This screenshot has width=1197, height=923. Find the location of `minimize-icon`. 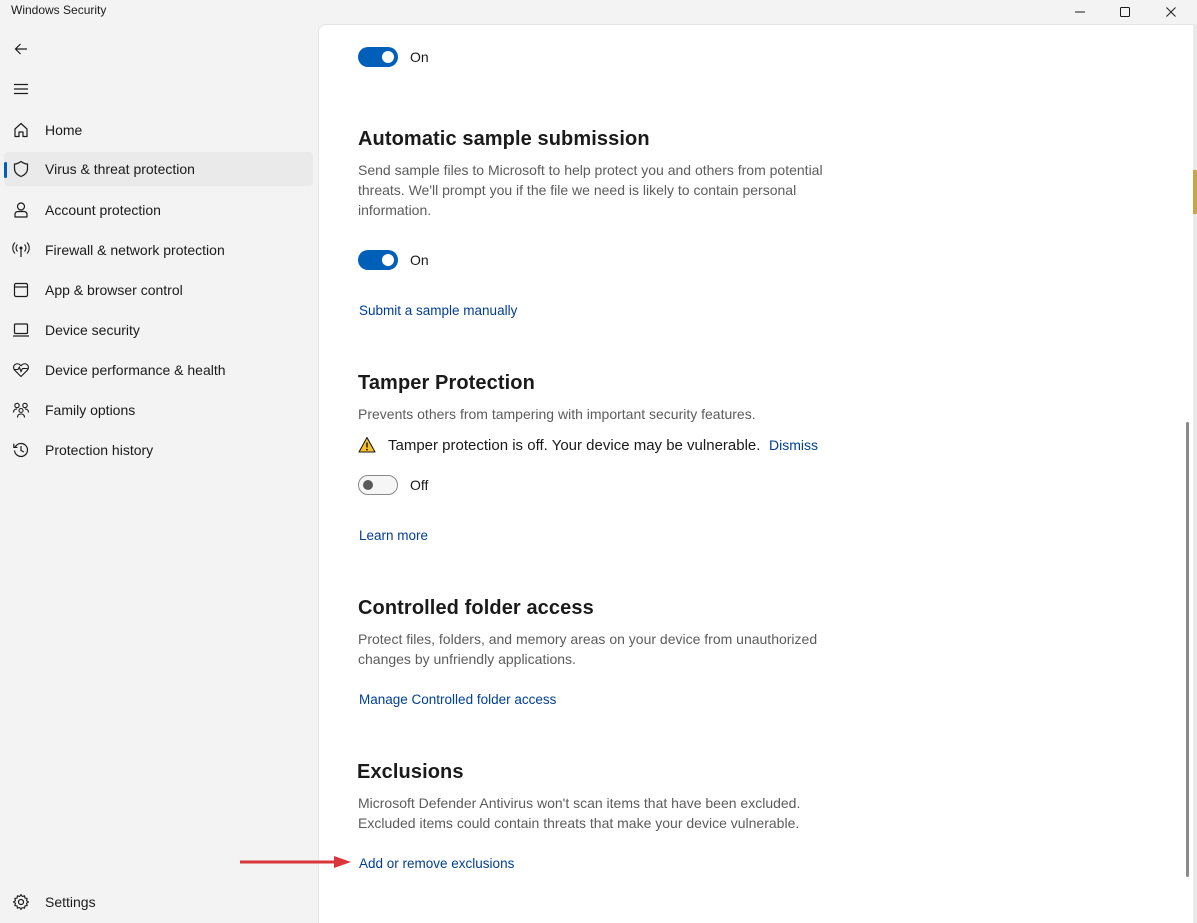

minimize-icon is located at coordinates (1080, 12).